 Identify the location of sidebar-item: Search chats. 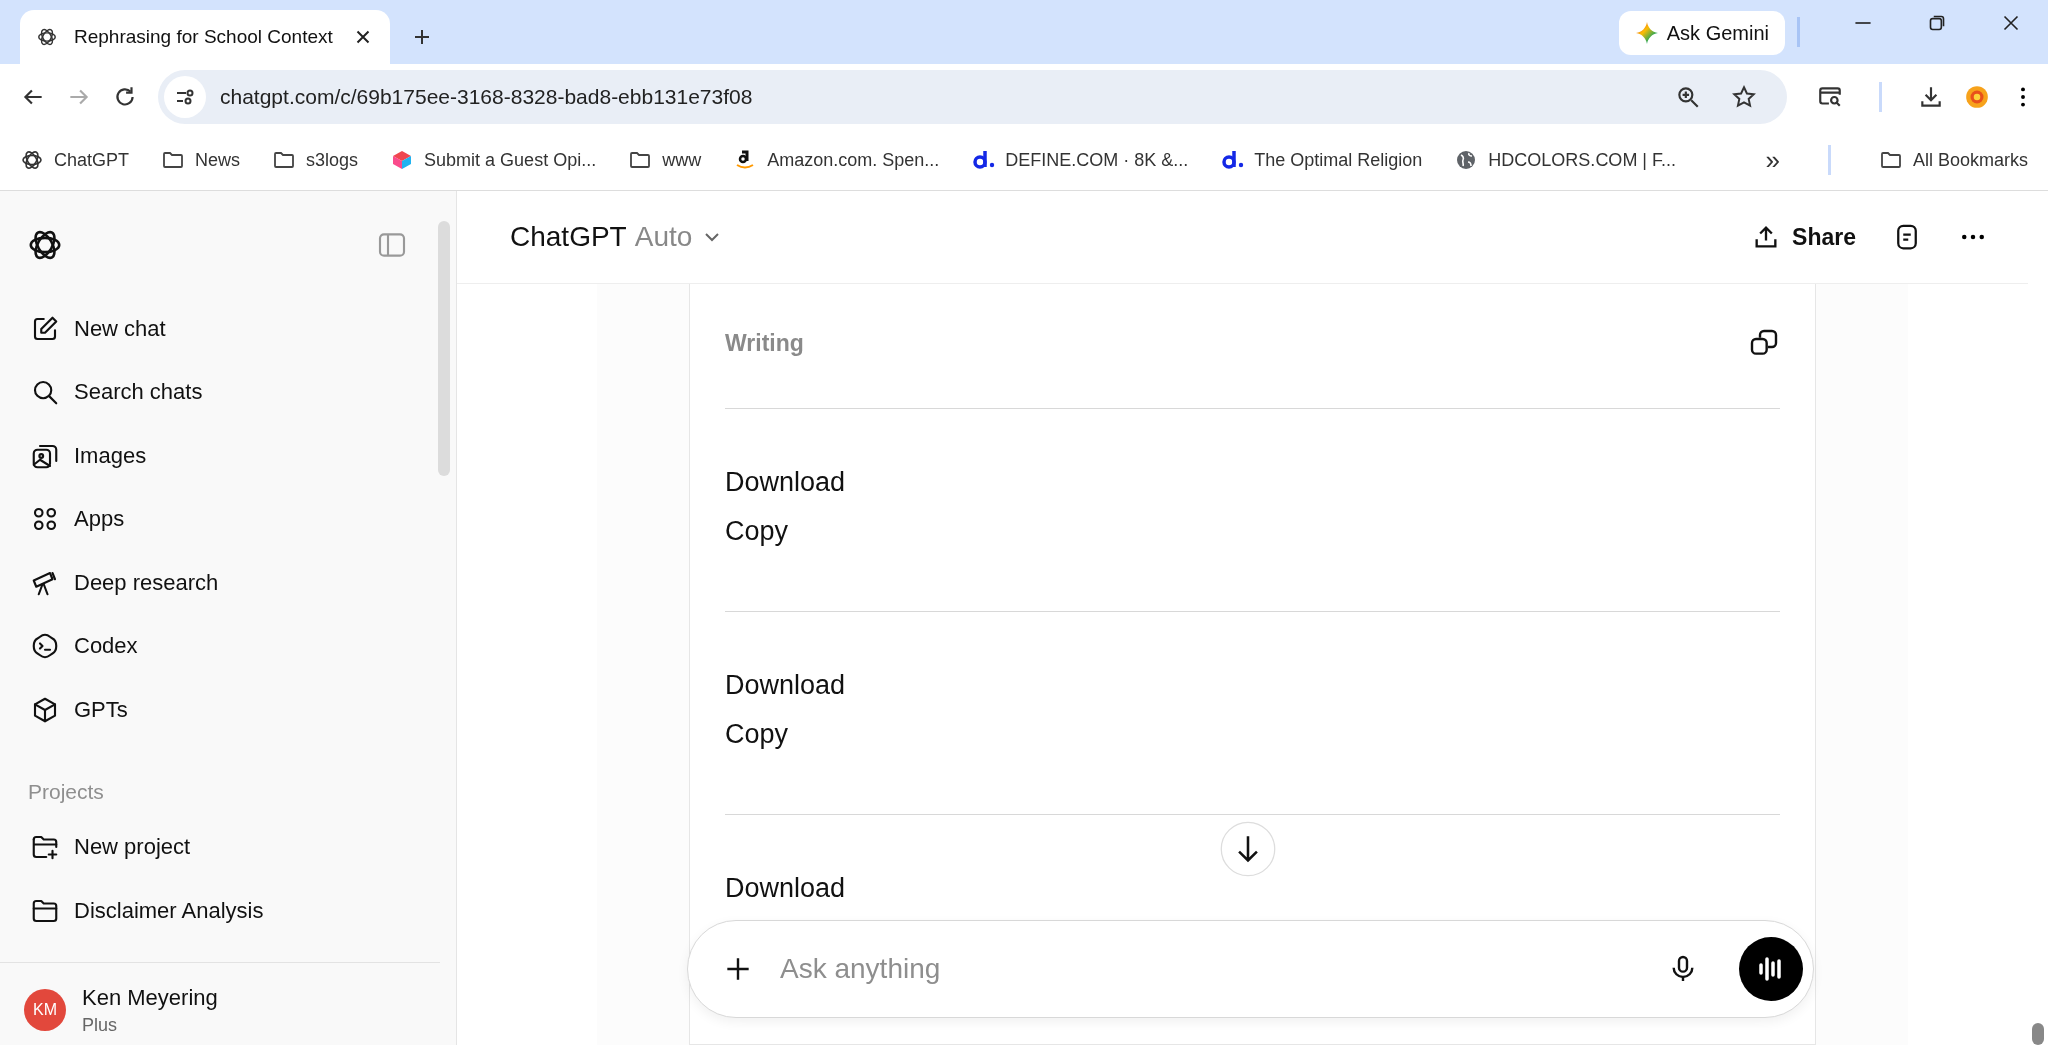
(218, 392).